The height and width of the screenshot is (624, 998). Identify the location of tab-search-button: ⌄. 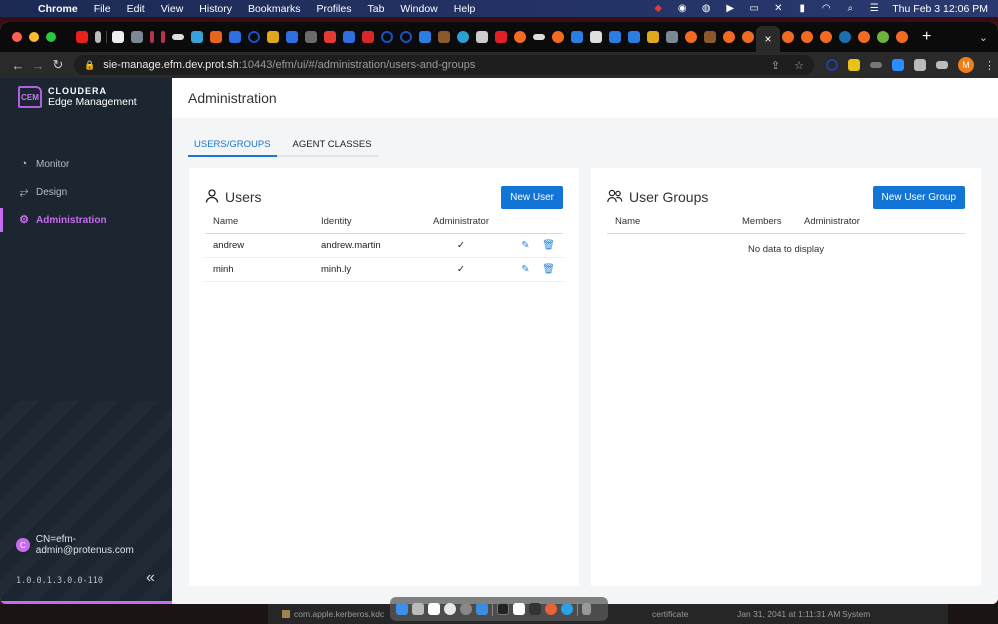
(983, 37).